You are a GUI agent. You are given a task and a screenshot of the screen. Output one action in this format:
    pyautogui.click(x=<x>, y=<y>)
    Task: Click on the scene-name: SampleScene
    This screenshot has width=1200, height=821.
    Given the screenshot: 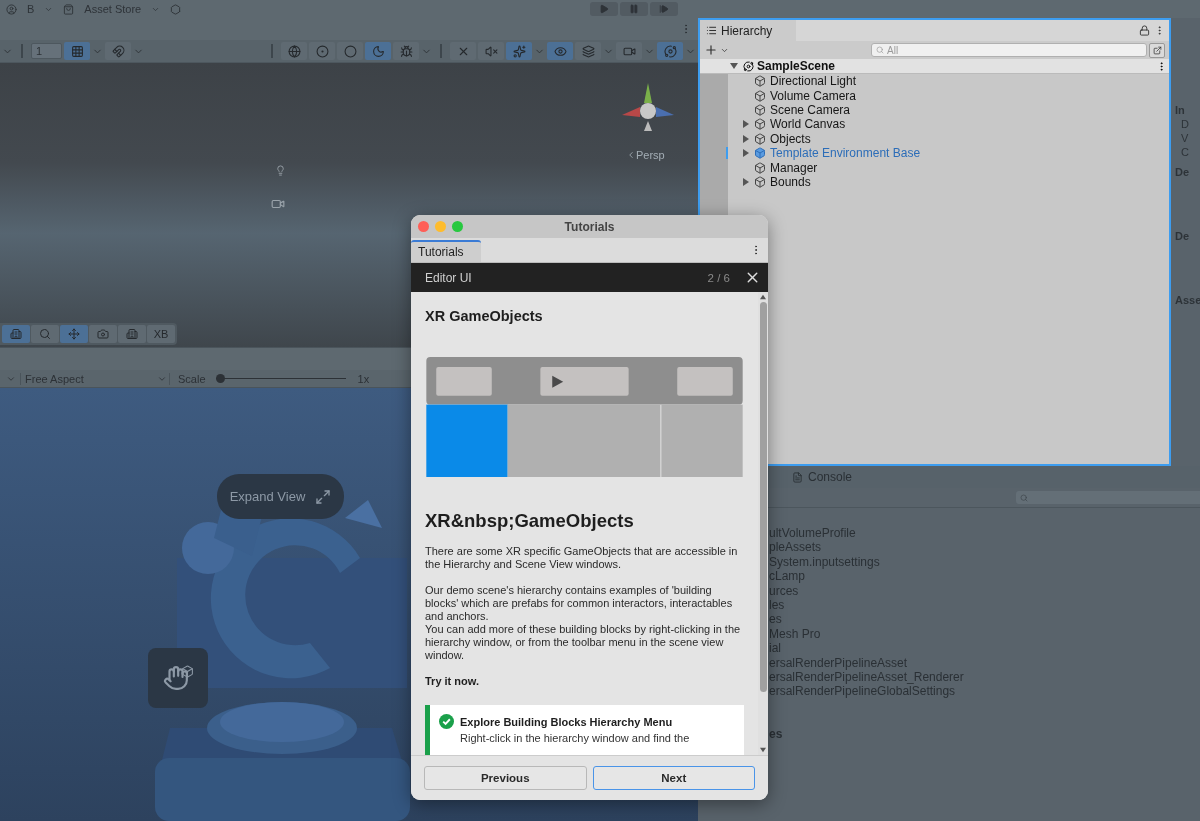 What is the action you would take?
    pyautogui.click(x=796, y=66)
    